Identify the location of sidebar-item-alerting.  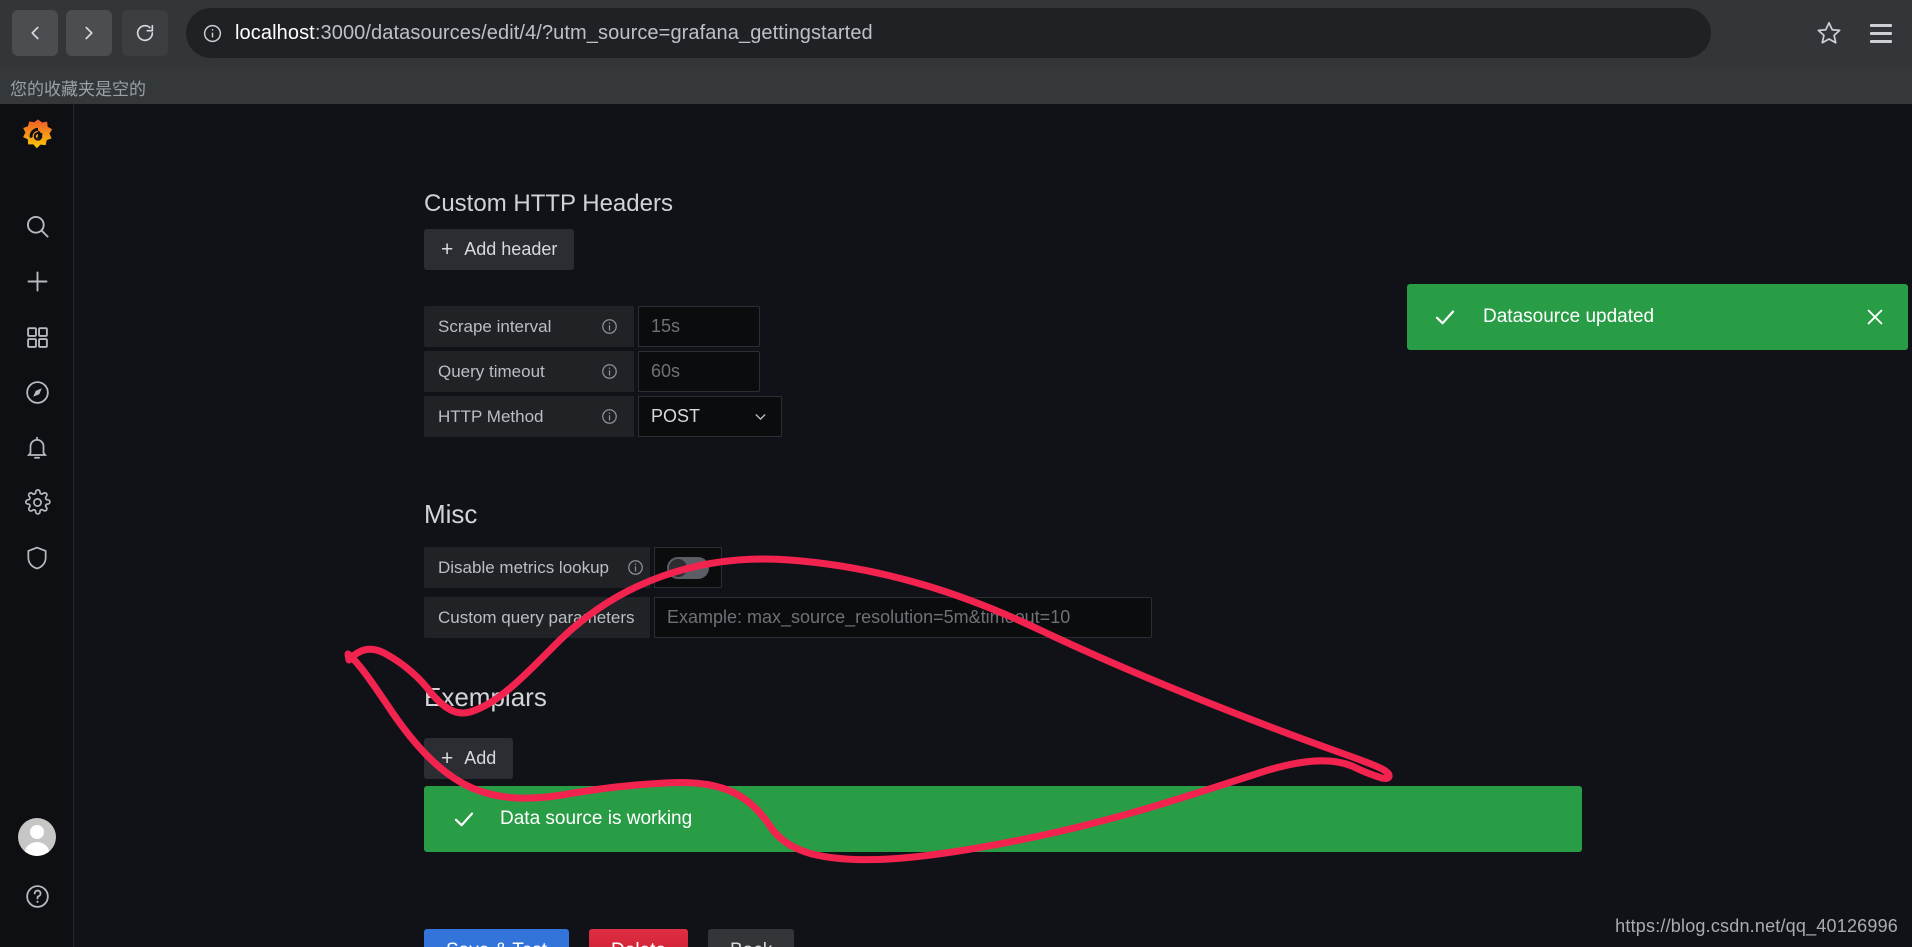
(37, 450).